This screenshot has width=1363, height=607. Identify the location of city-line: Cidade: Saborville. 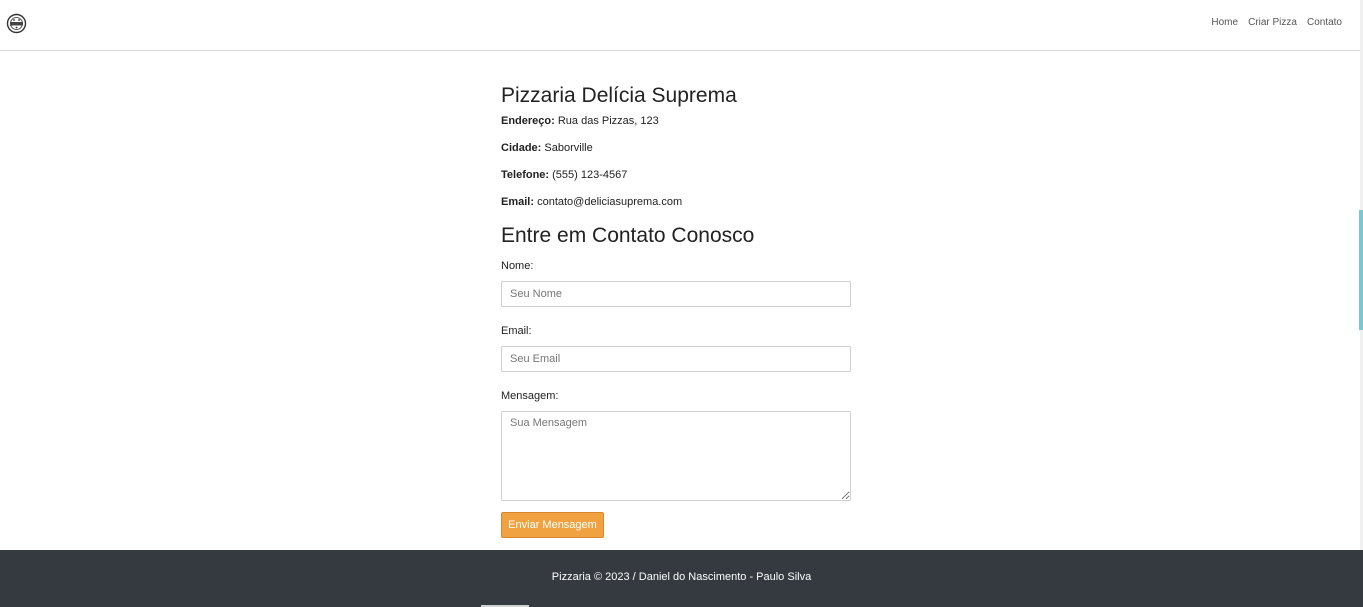
(677, 148).